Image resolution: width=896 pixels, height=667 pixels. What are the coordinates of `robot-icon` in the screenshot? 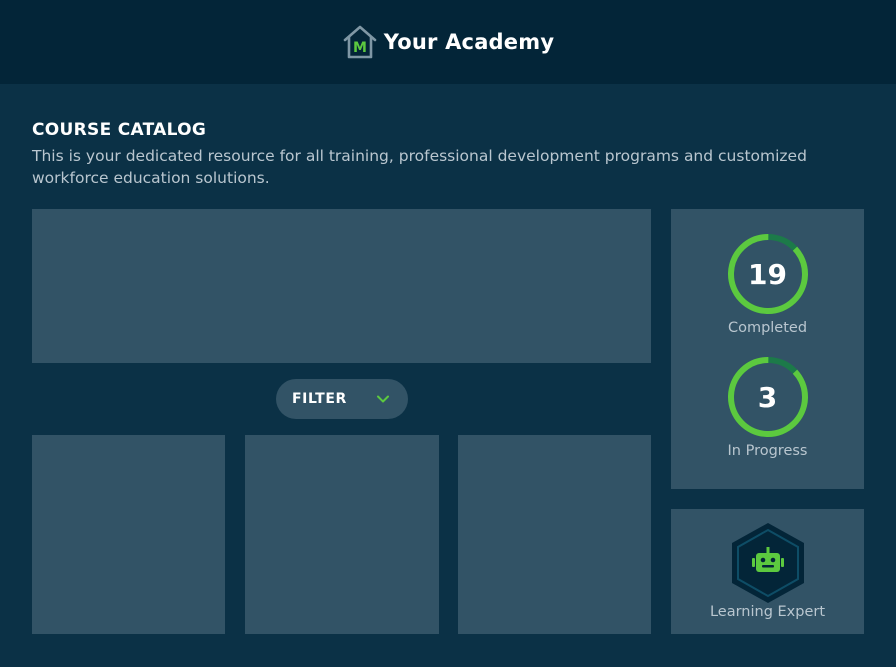 It's located at (768, 563).